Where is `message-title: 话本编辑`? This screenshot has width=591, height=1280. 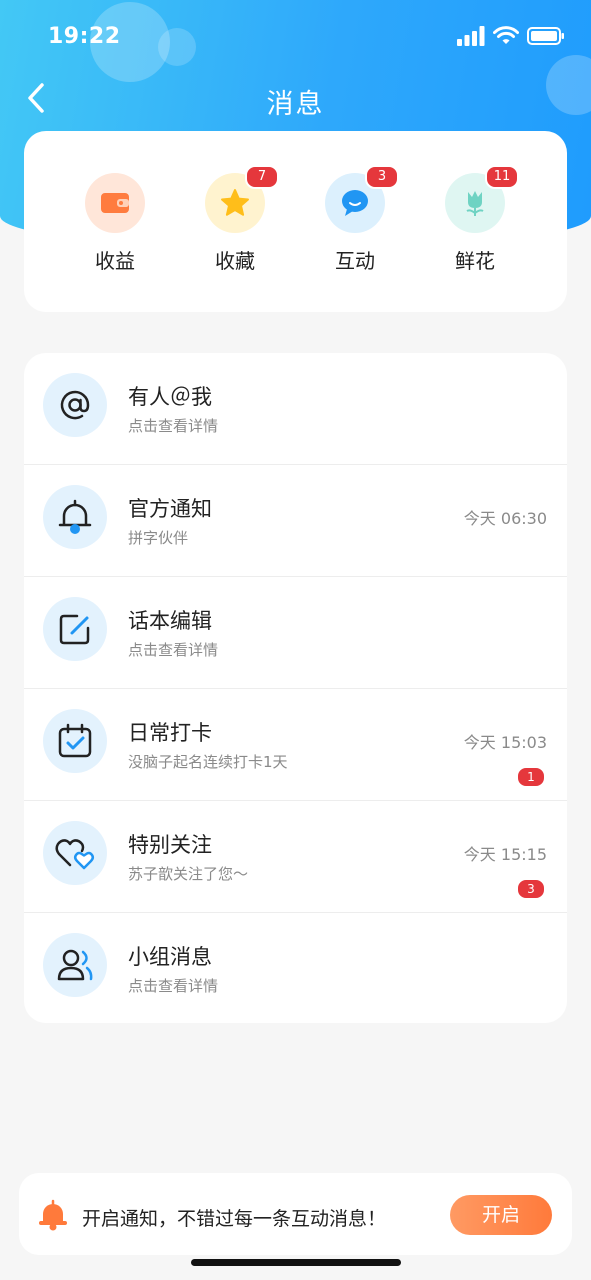
message-title: 话本编辑 is located at coordinates (170, 621).